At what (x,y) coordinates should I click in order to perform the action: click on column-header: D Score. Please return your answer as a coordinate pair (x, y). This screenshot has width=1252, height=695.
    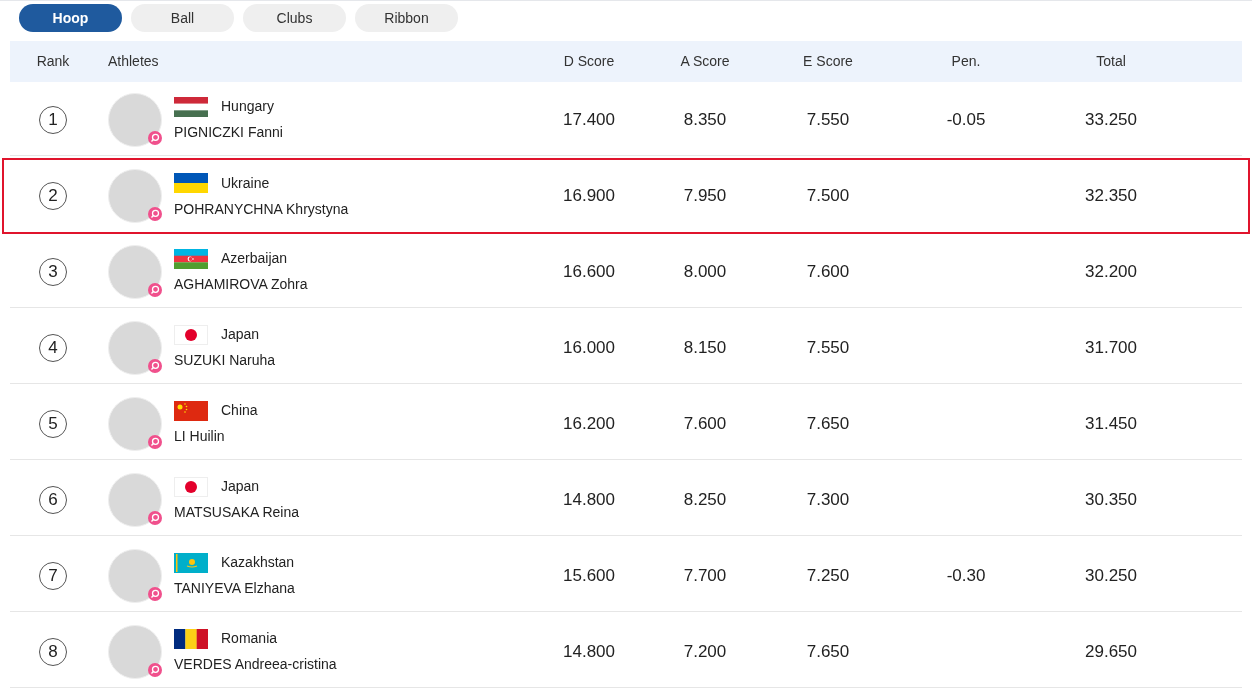
    Looking at the image, I should click on (589, 61).